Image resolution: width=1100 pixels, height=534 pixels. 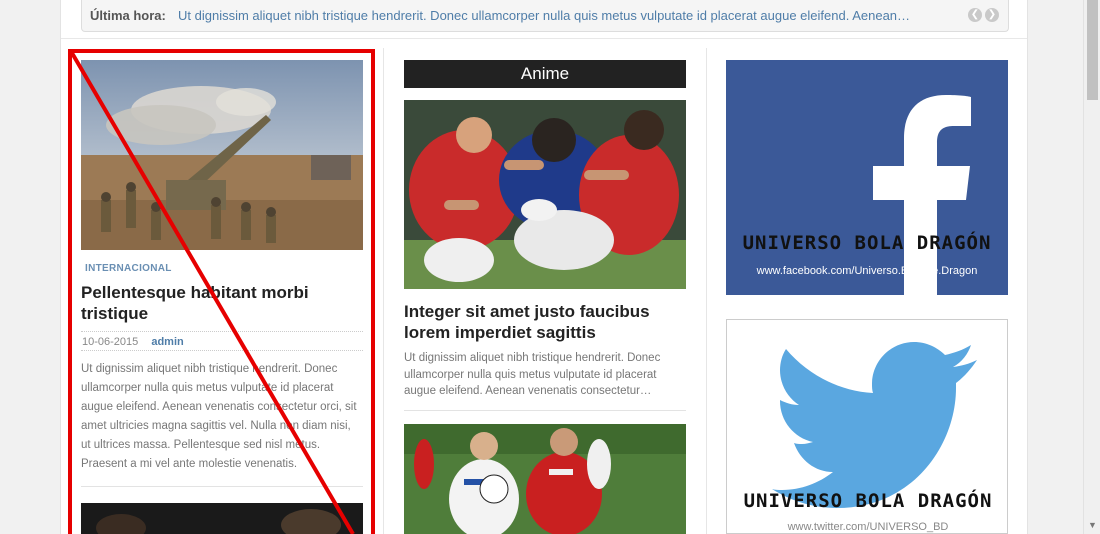 I want to click on facebook-brand-text: UNIVERSO BOLA DRAGÓN, so click(x=867, y=243).